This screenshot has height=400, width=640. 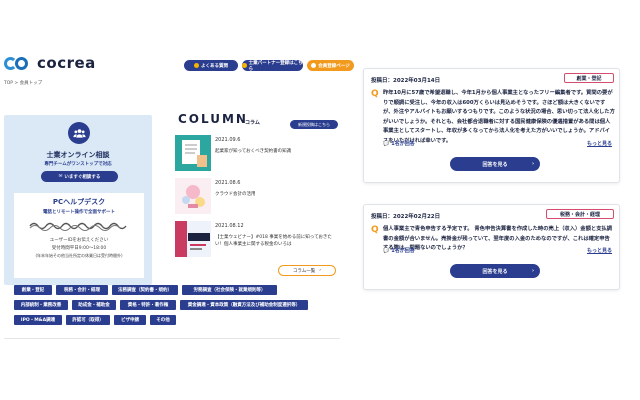 I want to click on people-icon, so click(x=79, y=133).